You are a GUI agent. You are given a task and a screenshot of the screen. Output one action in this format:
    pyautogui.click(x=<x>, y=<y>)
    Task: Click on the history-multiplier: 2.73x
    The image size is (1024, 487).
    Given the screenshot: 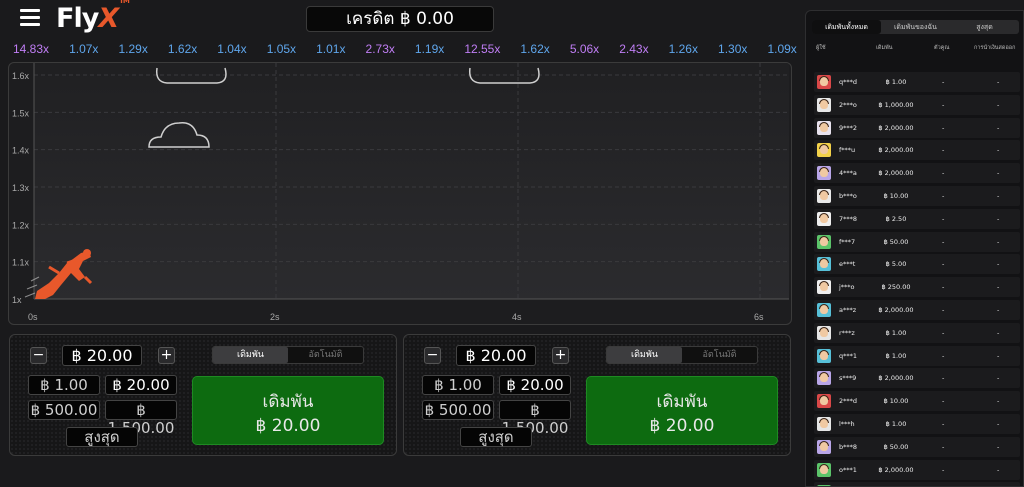 What is the action you would take?
    pyautogui.click(x=380, y=49)
    